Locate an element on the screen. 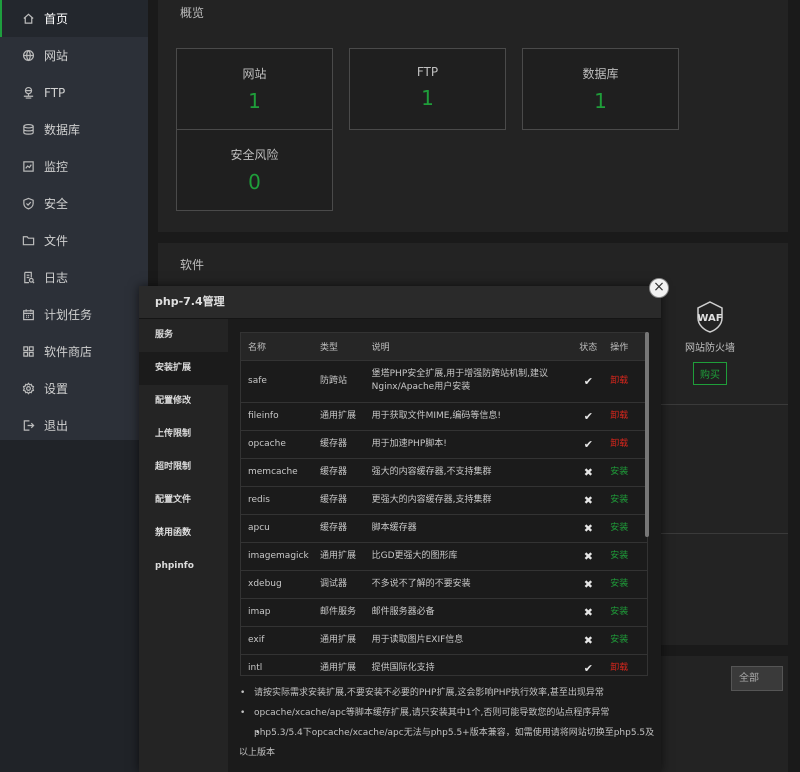  ext-desc: 提供国际化支持 is located at coordinates (469, 664).